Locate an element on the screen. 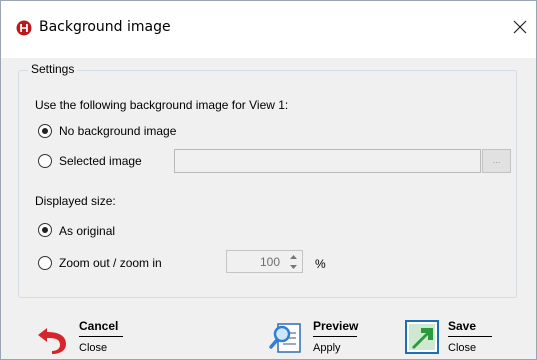  preview-button-sublabel: Apply is located at coordinates (327, 348).